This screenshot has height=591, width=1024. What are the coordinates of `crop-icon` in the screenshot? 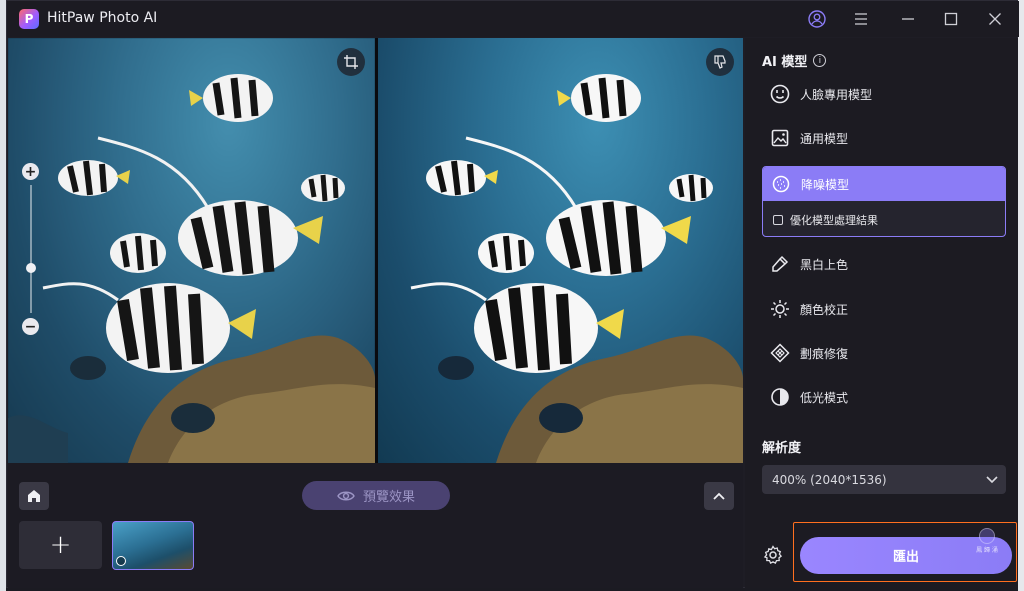 It's located at (351, 62).